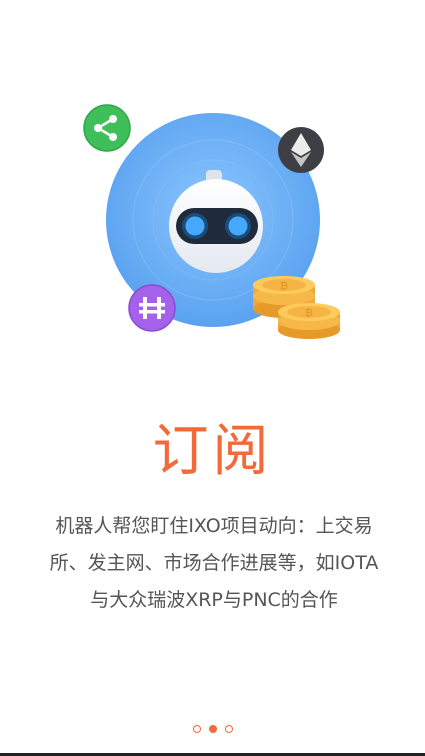 This screenshot has width=425, height=756. I want to click on page-title: 订阅, so click(212, 451).